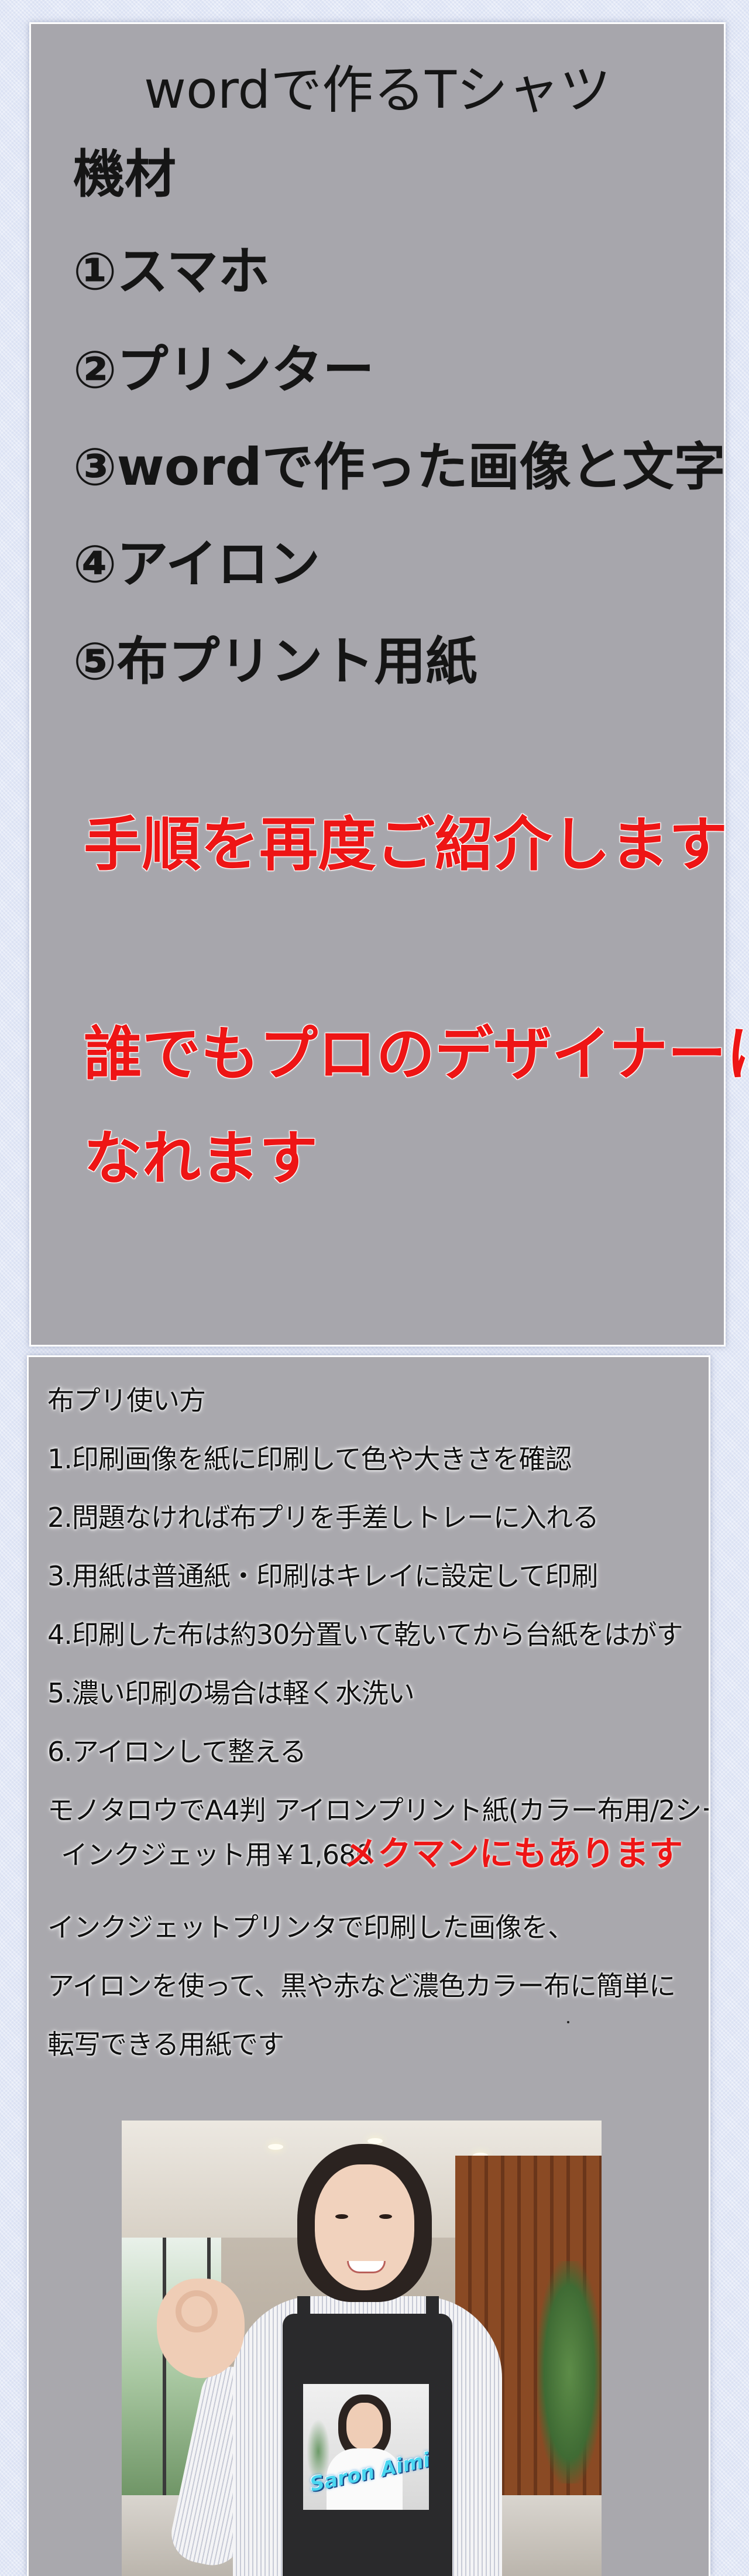 Image resolution: width=749 pixels, height=2576 pixels. What do you see at coordinates (365, 1634) in the screenshot?
I see `step-item: 4.印刷した布は約30分置いて乾いてから台紙をはがす` at bounding box center [365, 1634].